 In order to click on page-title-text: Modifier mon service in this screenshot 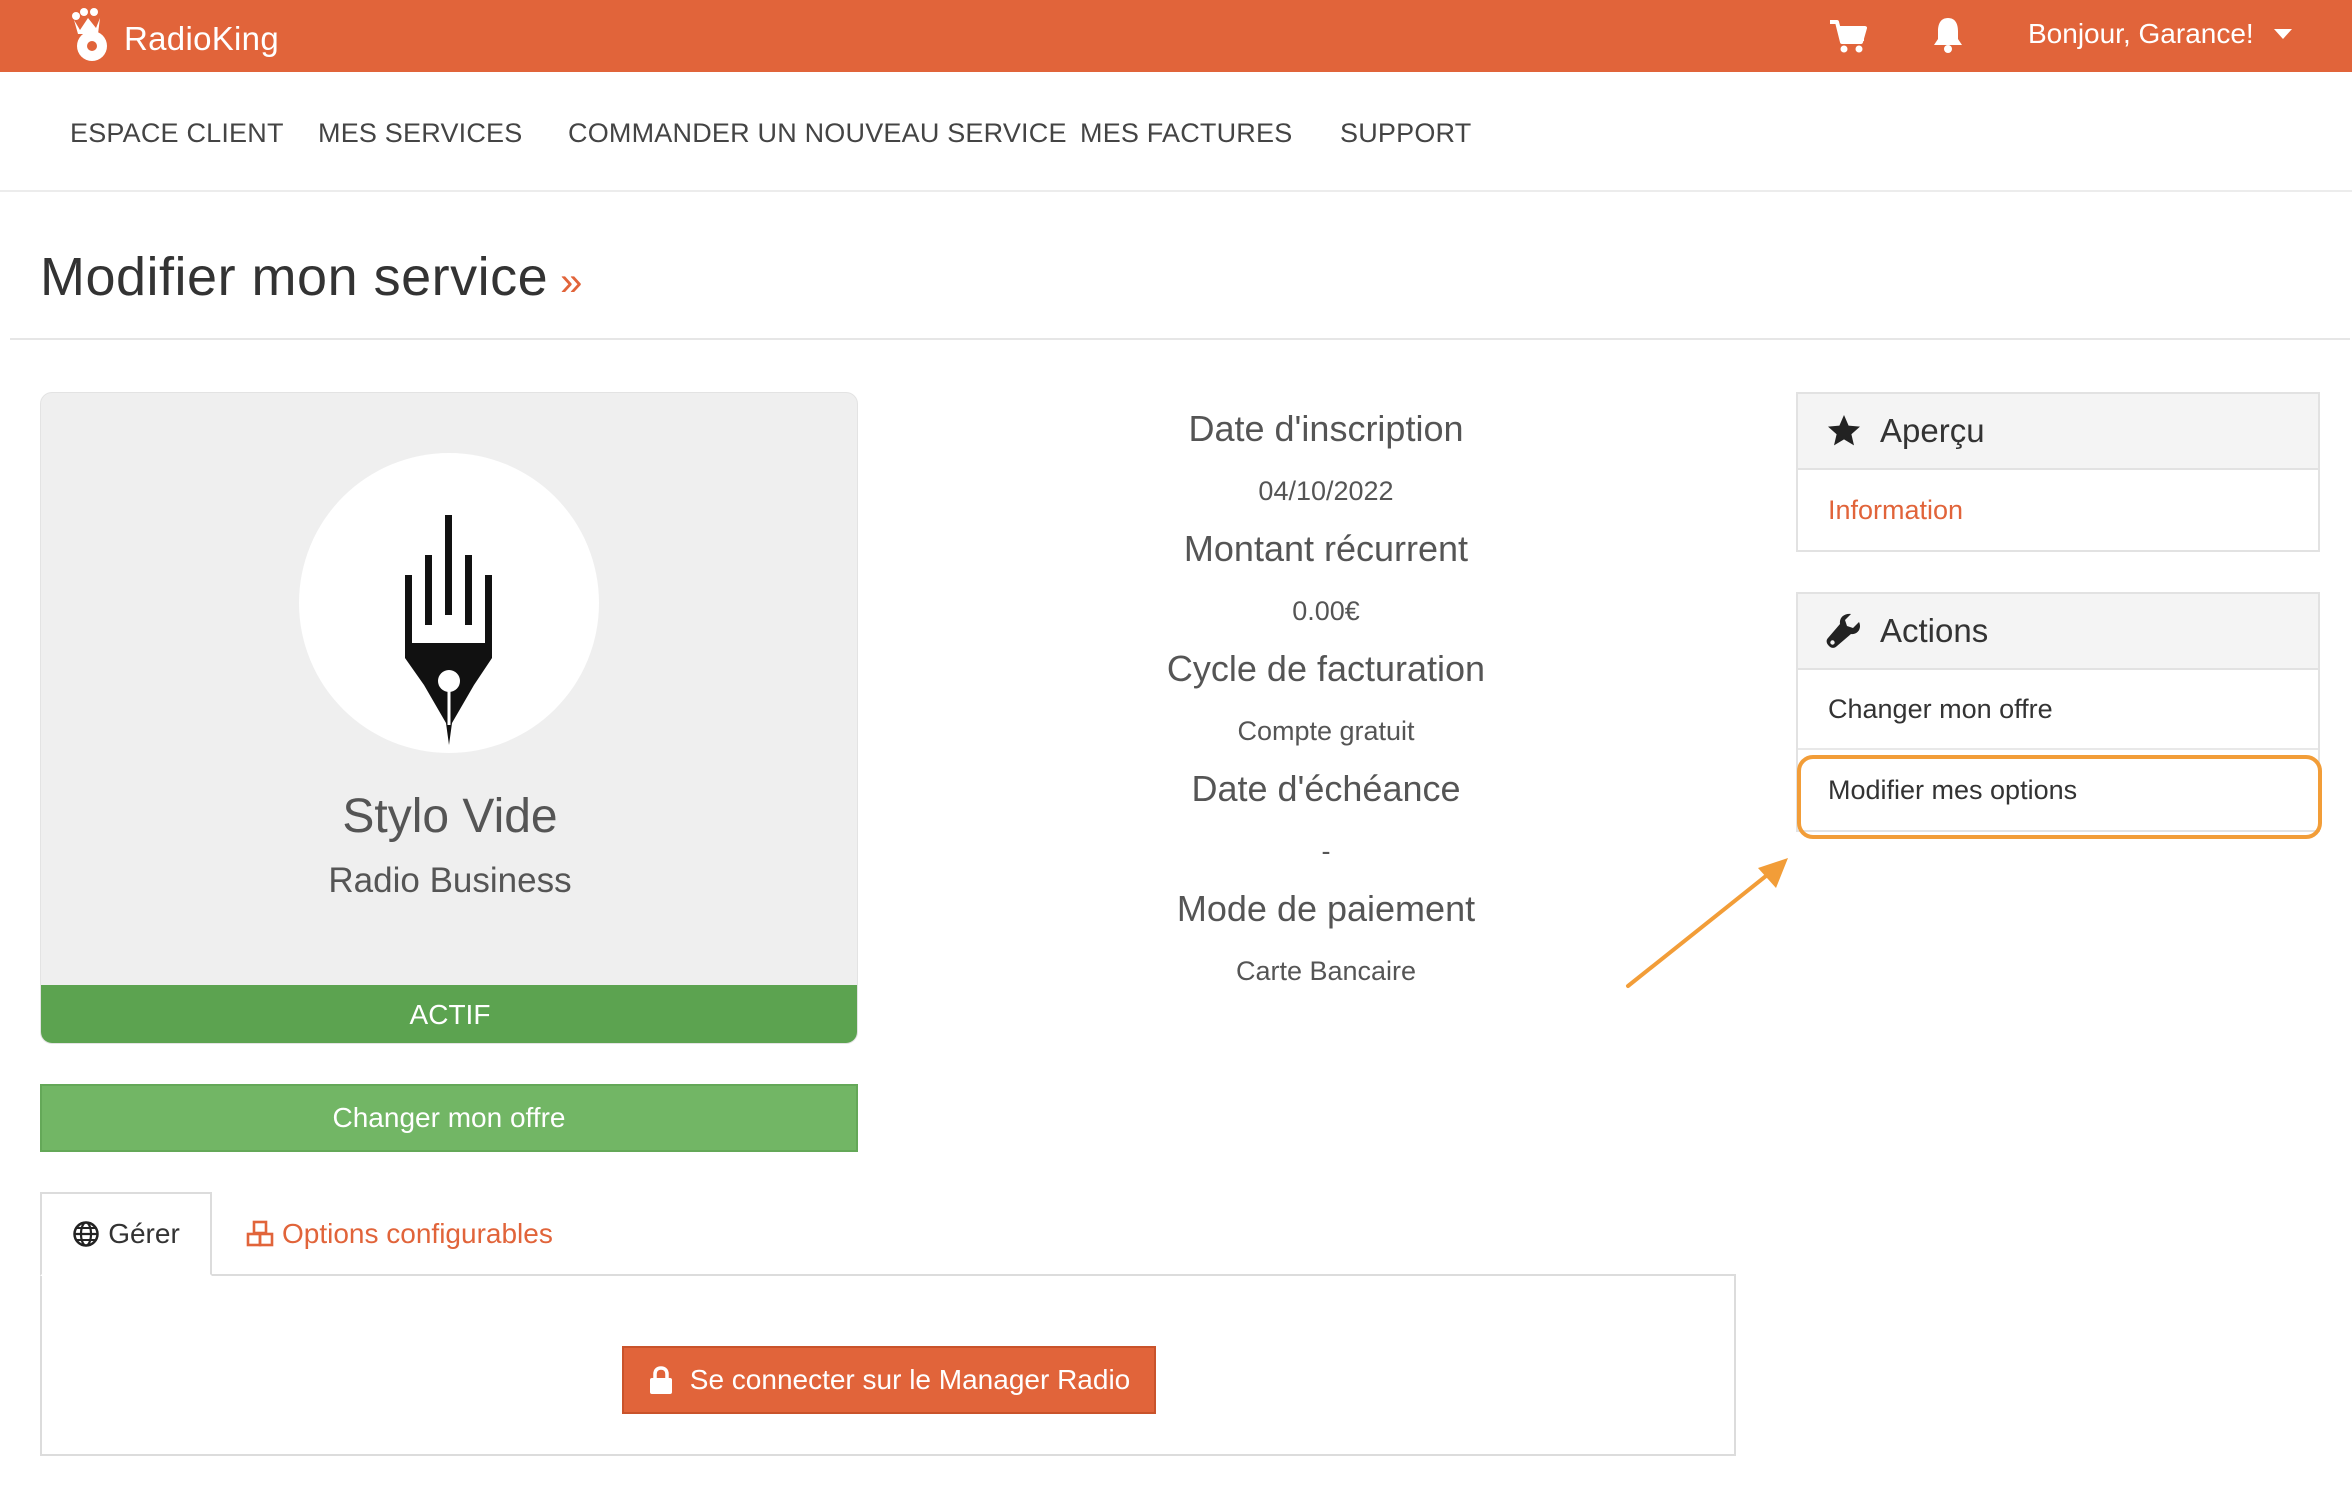, I will do `click(294, 277)`.